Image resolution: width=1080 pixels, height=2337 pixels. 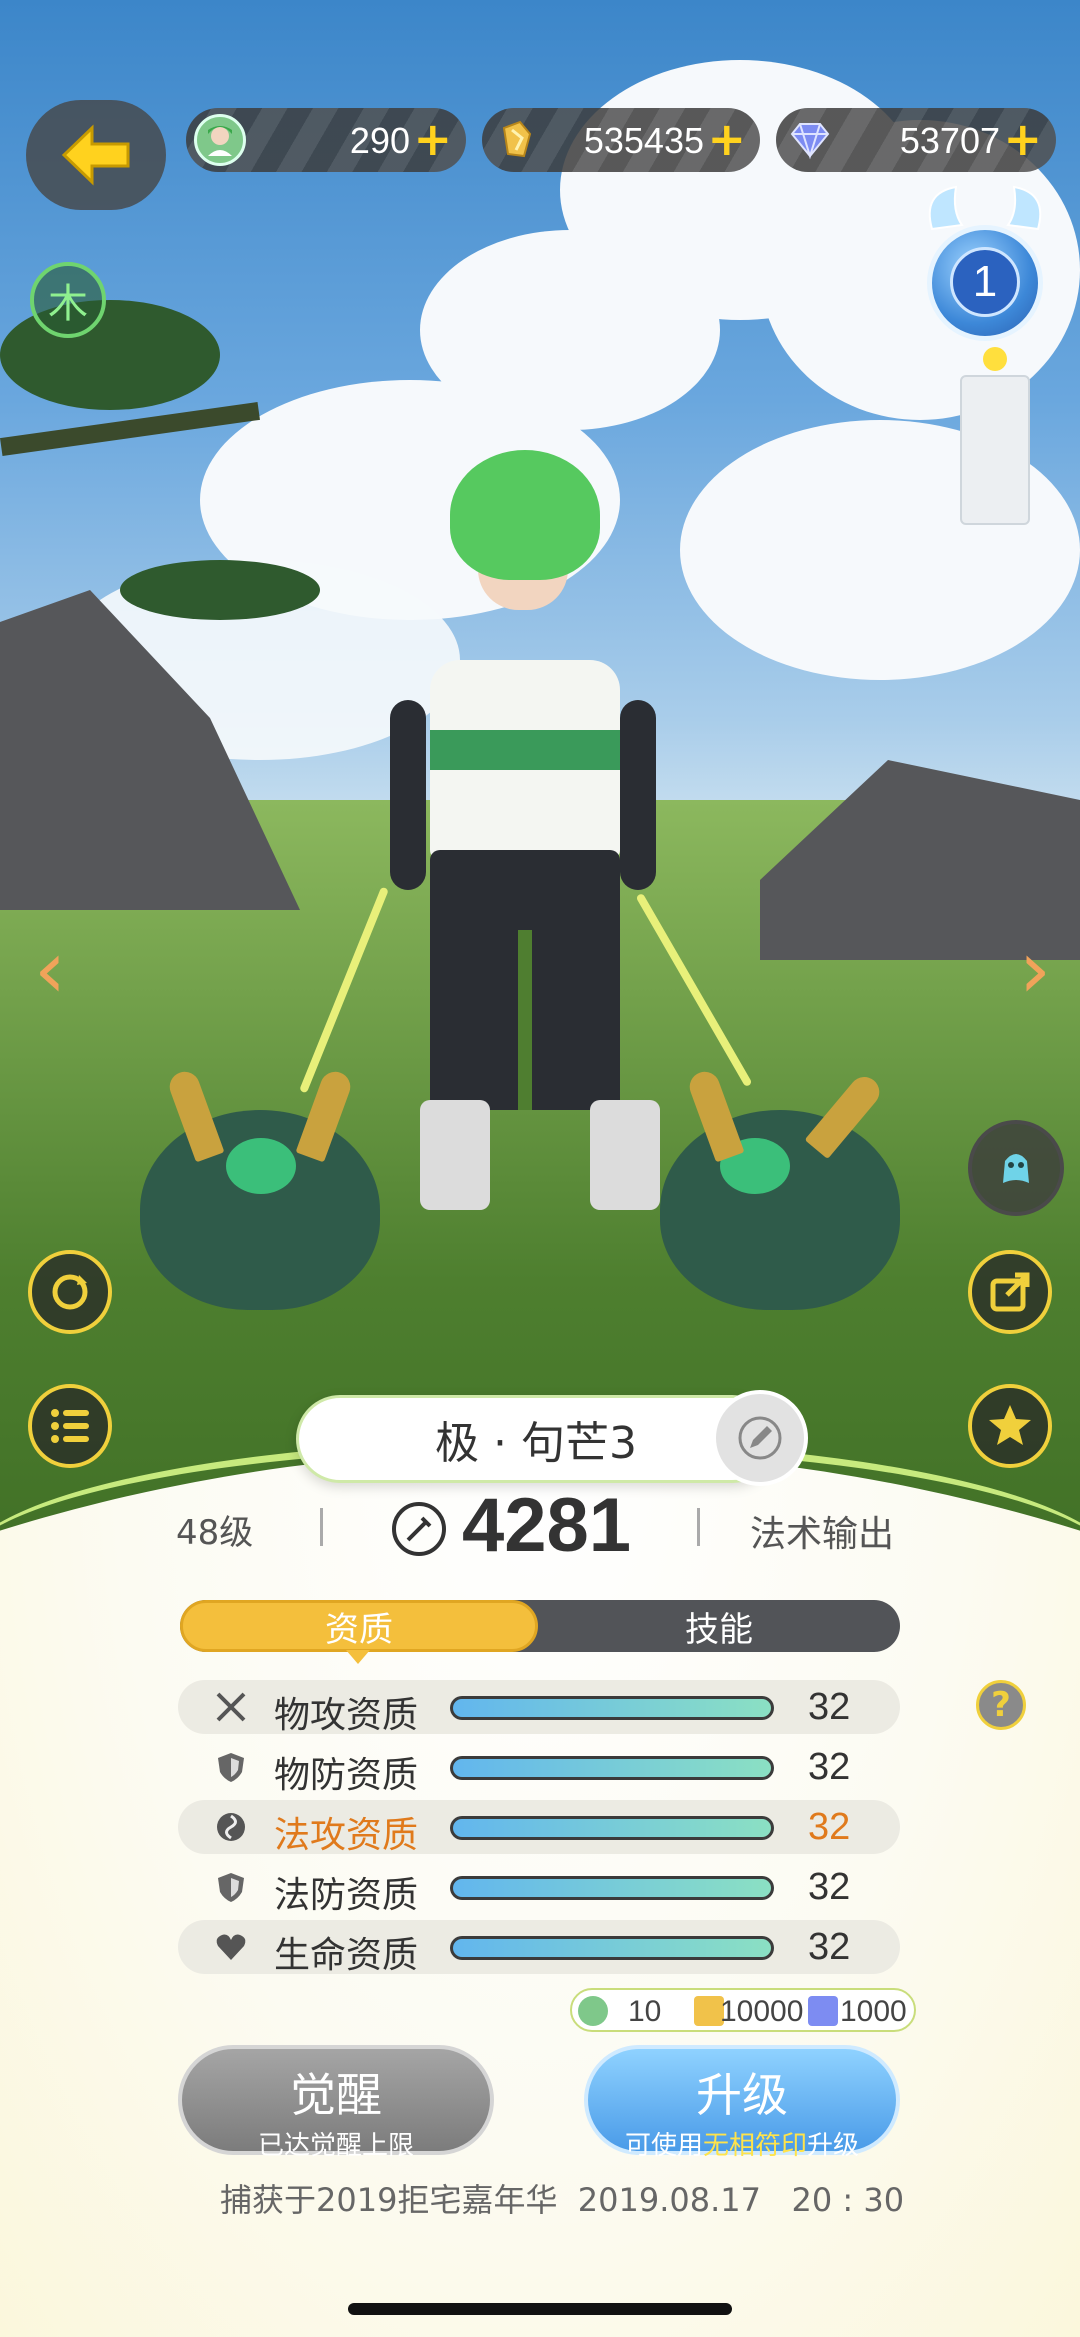 I want to click on crossed-swords-icon, so click(x=231, y=1707).